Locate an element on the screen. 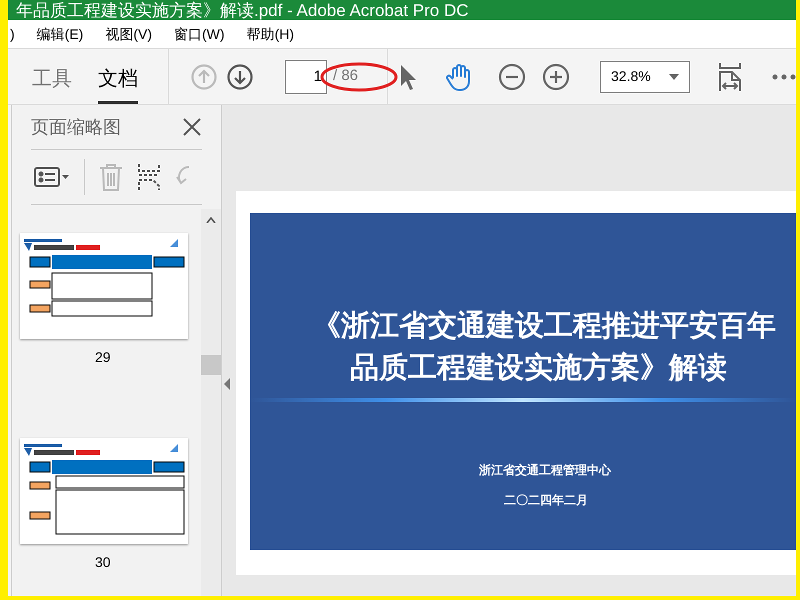 This screenshot has height=600, width=800. more-icon is located at coordinates (784, 77).